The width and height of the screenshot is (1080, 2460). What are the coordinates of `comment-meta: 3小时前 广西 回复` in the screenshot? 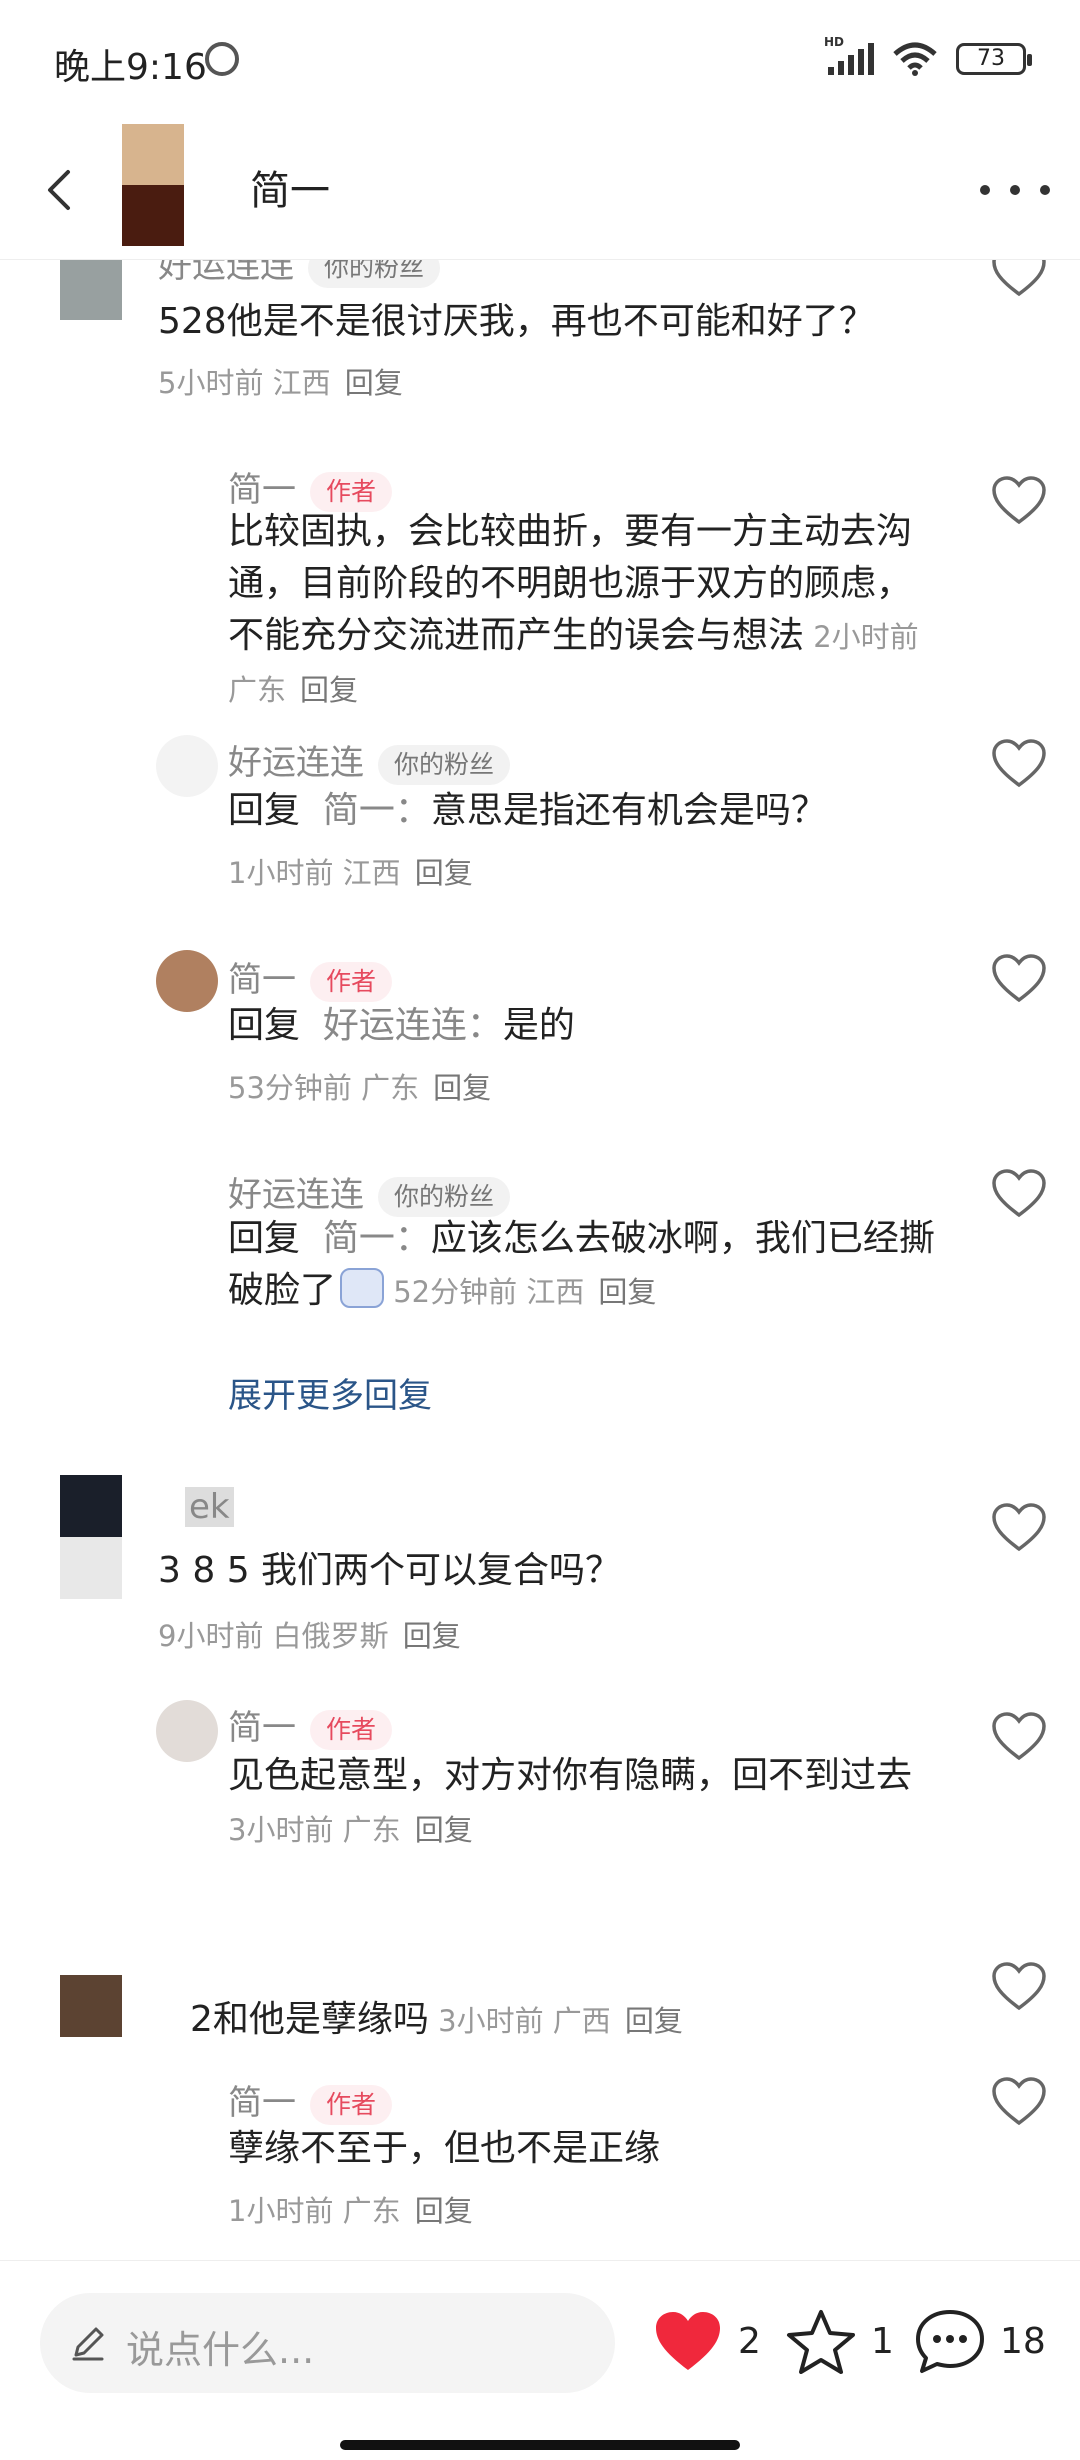 It's located at (560, 2021).